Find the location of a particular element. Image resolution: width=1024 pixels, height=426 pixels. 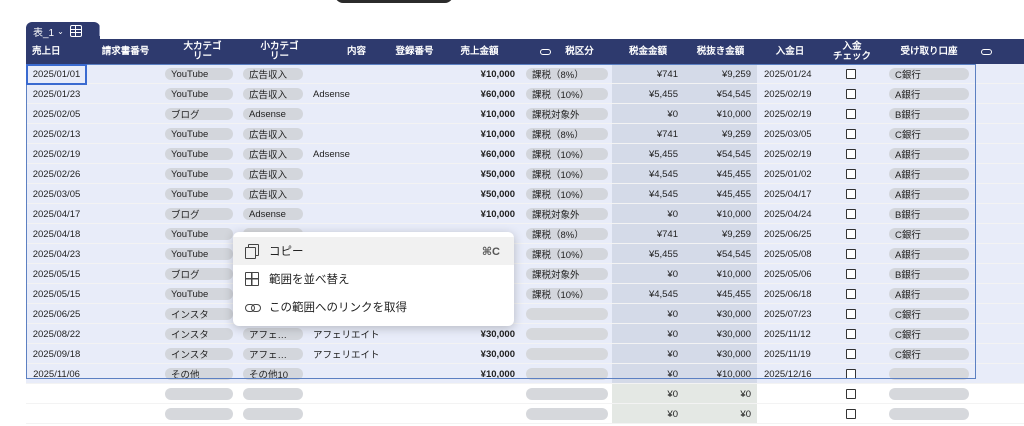

cell-content: Adsense is located at coordinates (358, 94).